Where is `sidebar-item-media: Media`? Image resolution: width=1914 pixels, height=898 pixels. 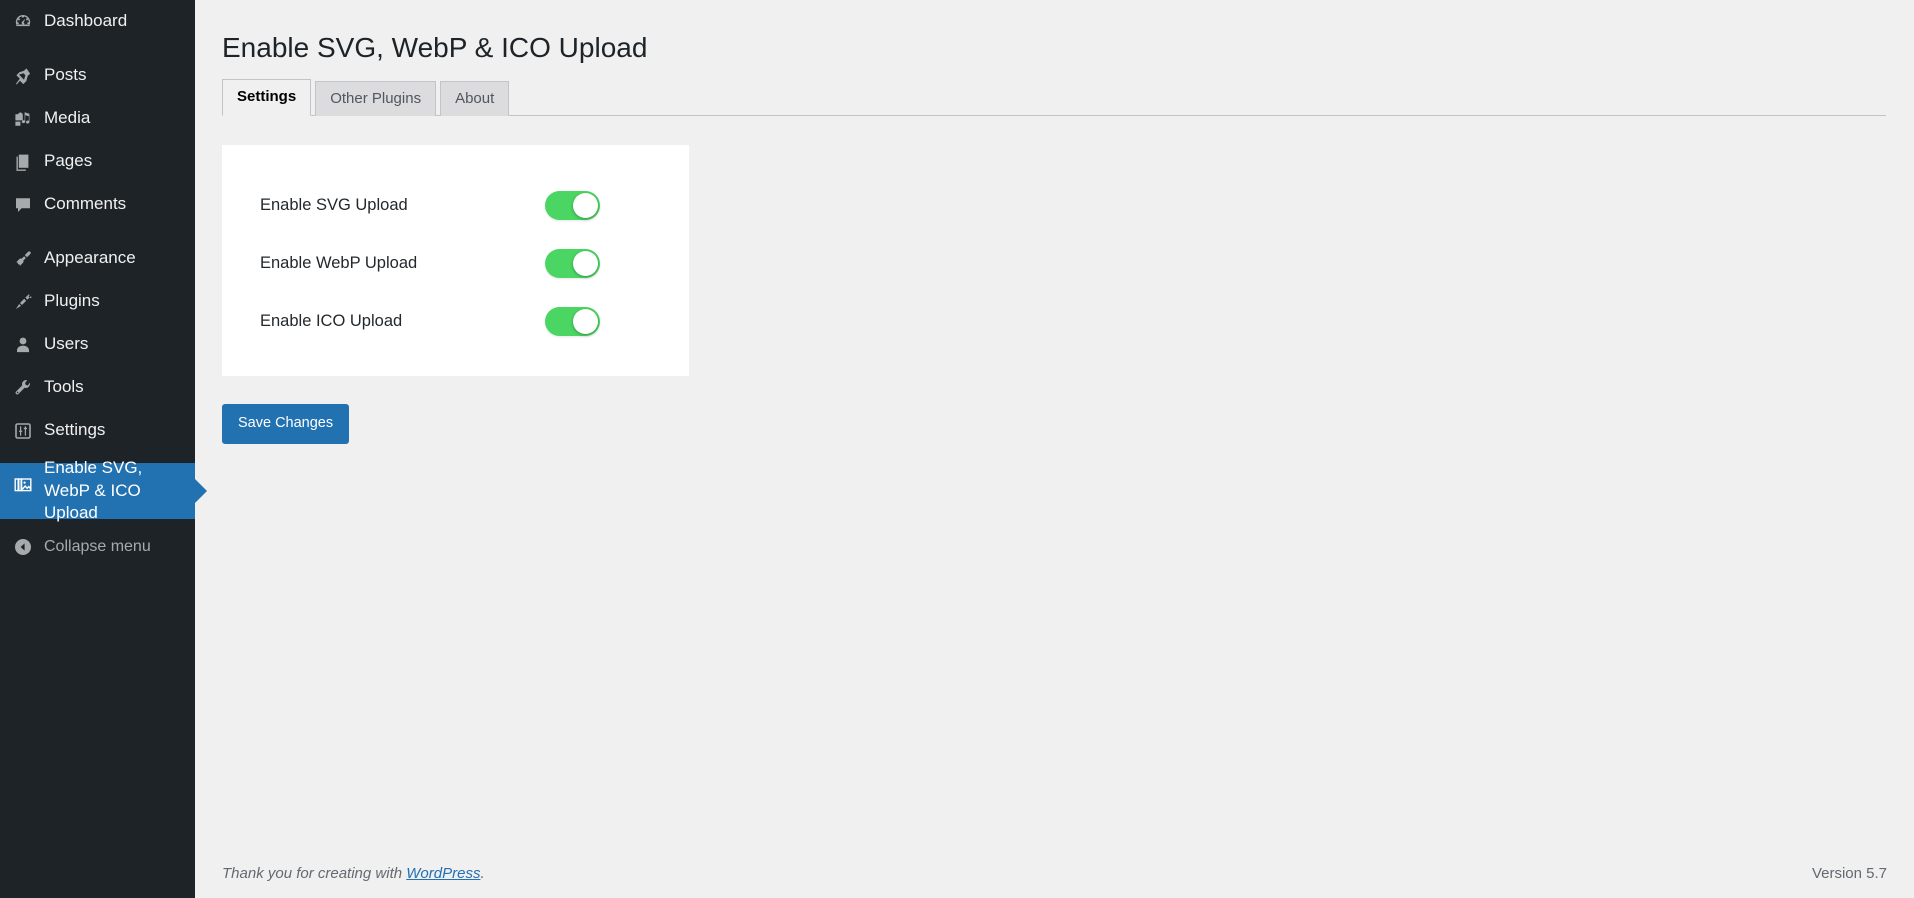 sidebar-item-media: Media is located at coordinates (97, 118).